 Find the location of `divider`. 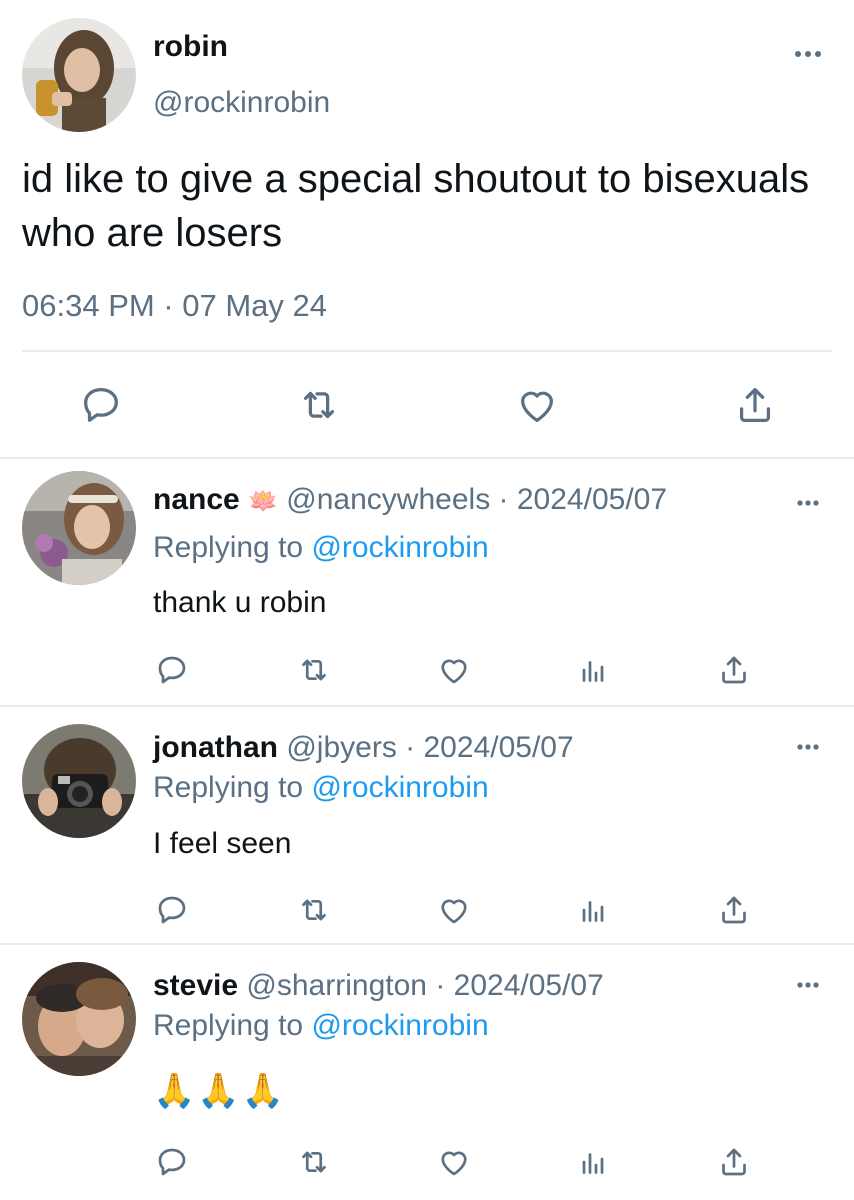

divider is located at coordinates (427, 351).